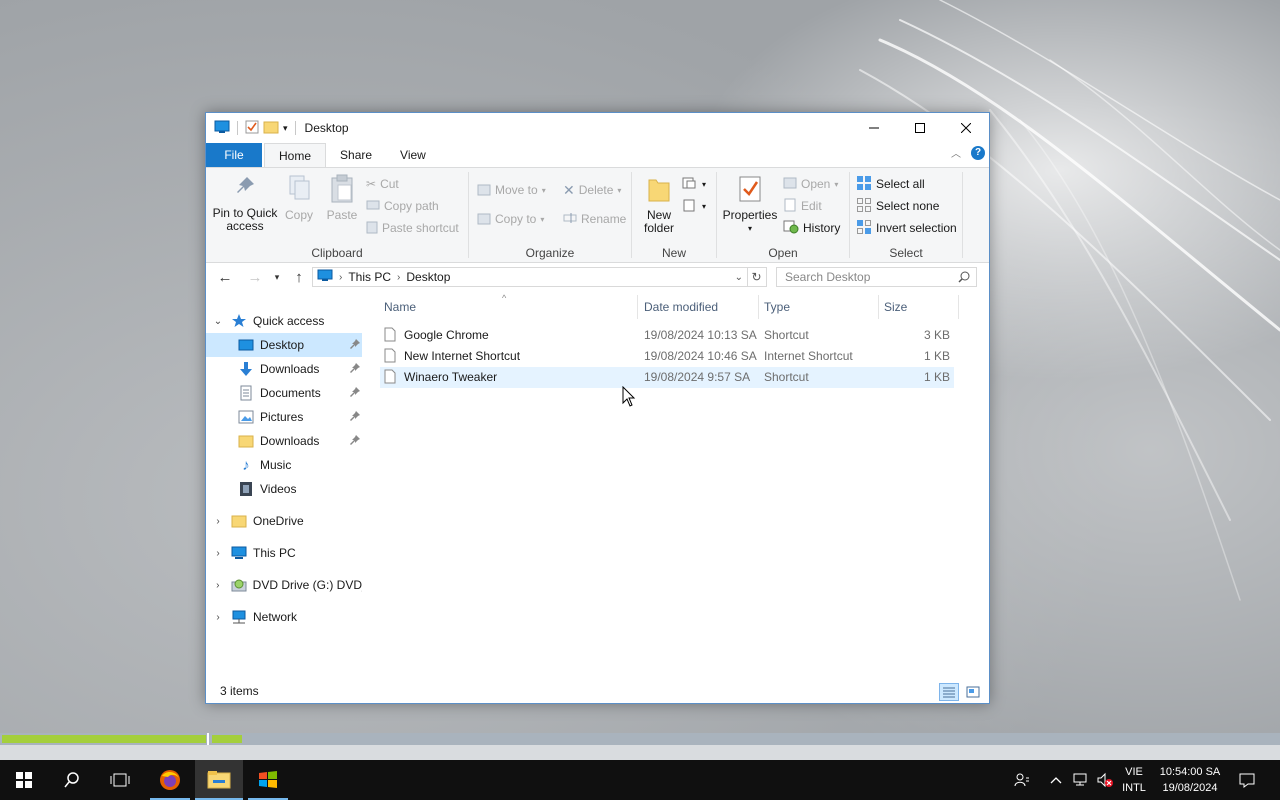  What do you see at coordinates (170, 780) in the screenshot?
I see `firefox-taskbar-button` at bounding box center [170, 780].